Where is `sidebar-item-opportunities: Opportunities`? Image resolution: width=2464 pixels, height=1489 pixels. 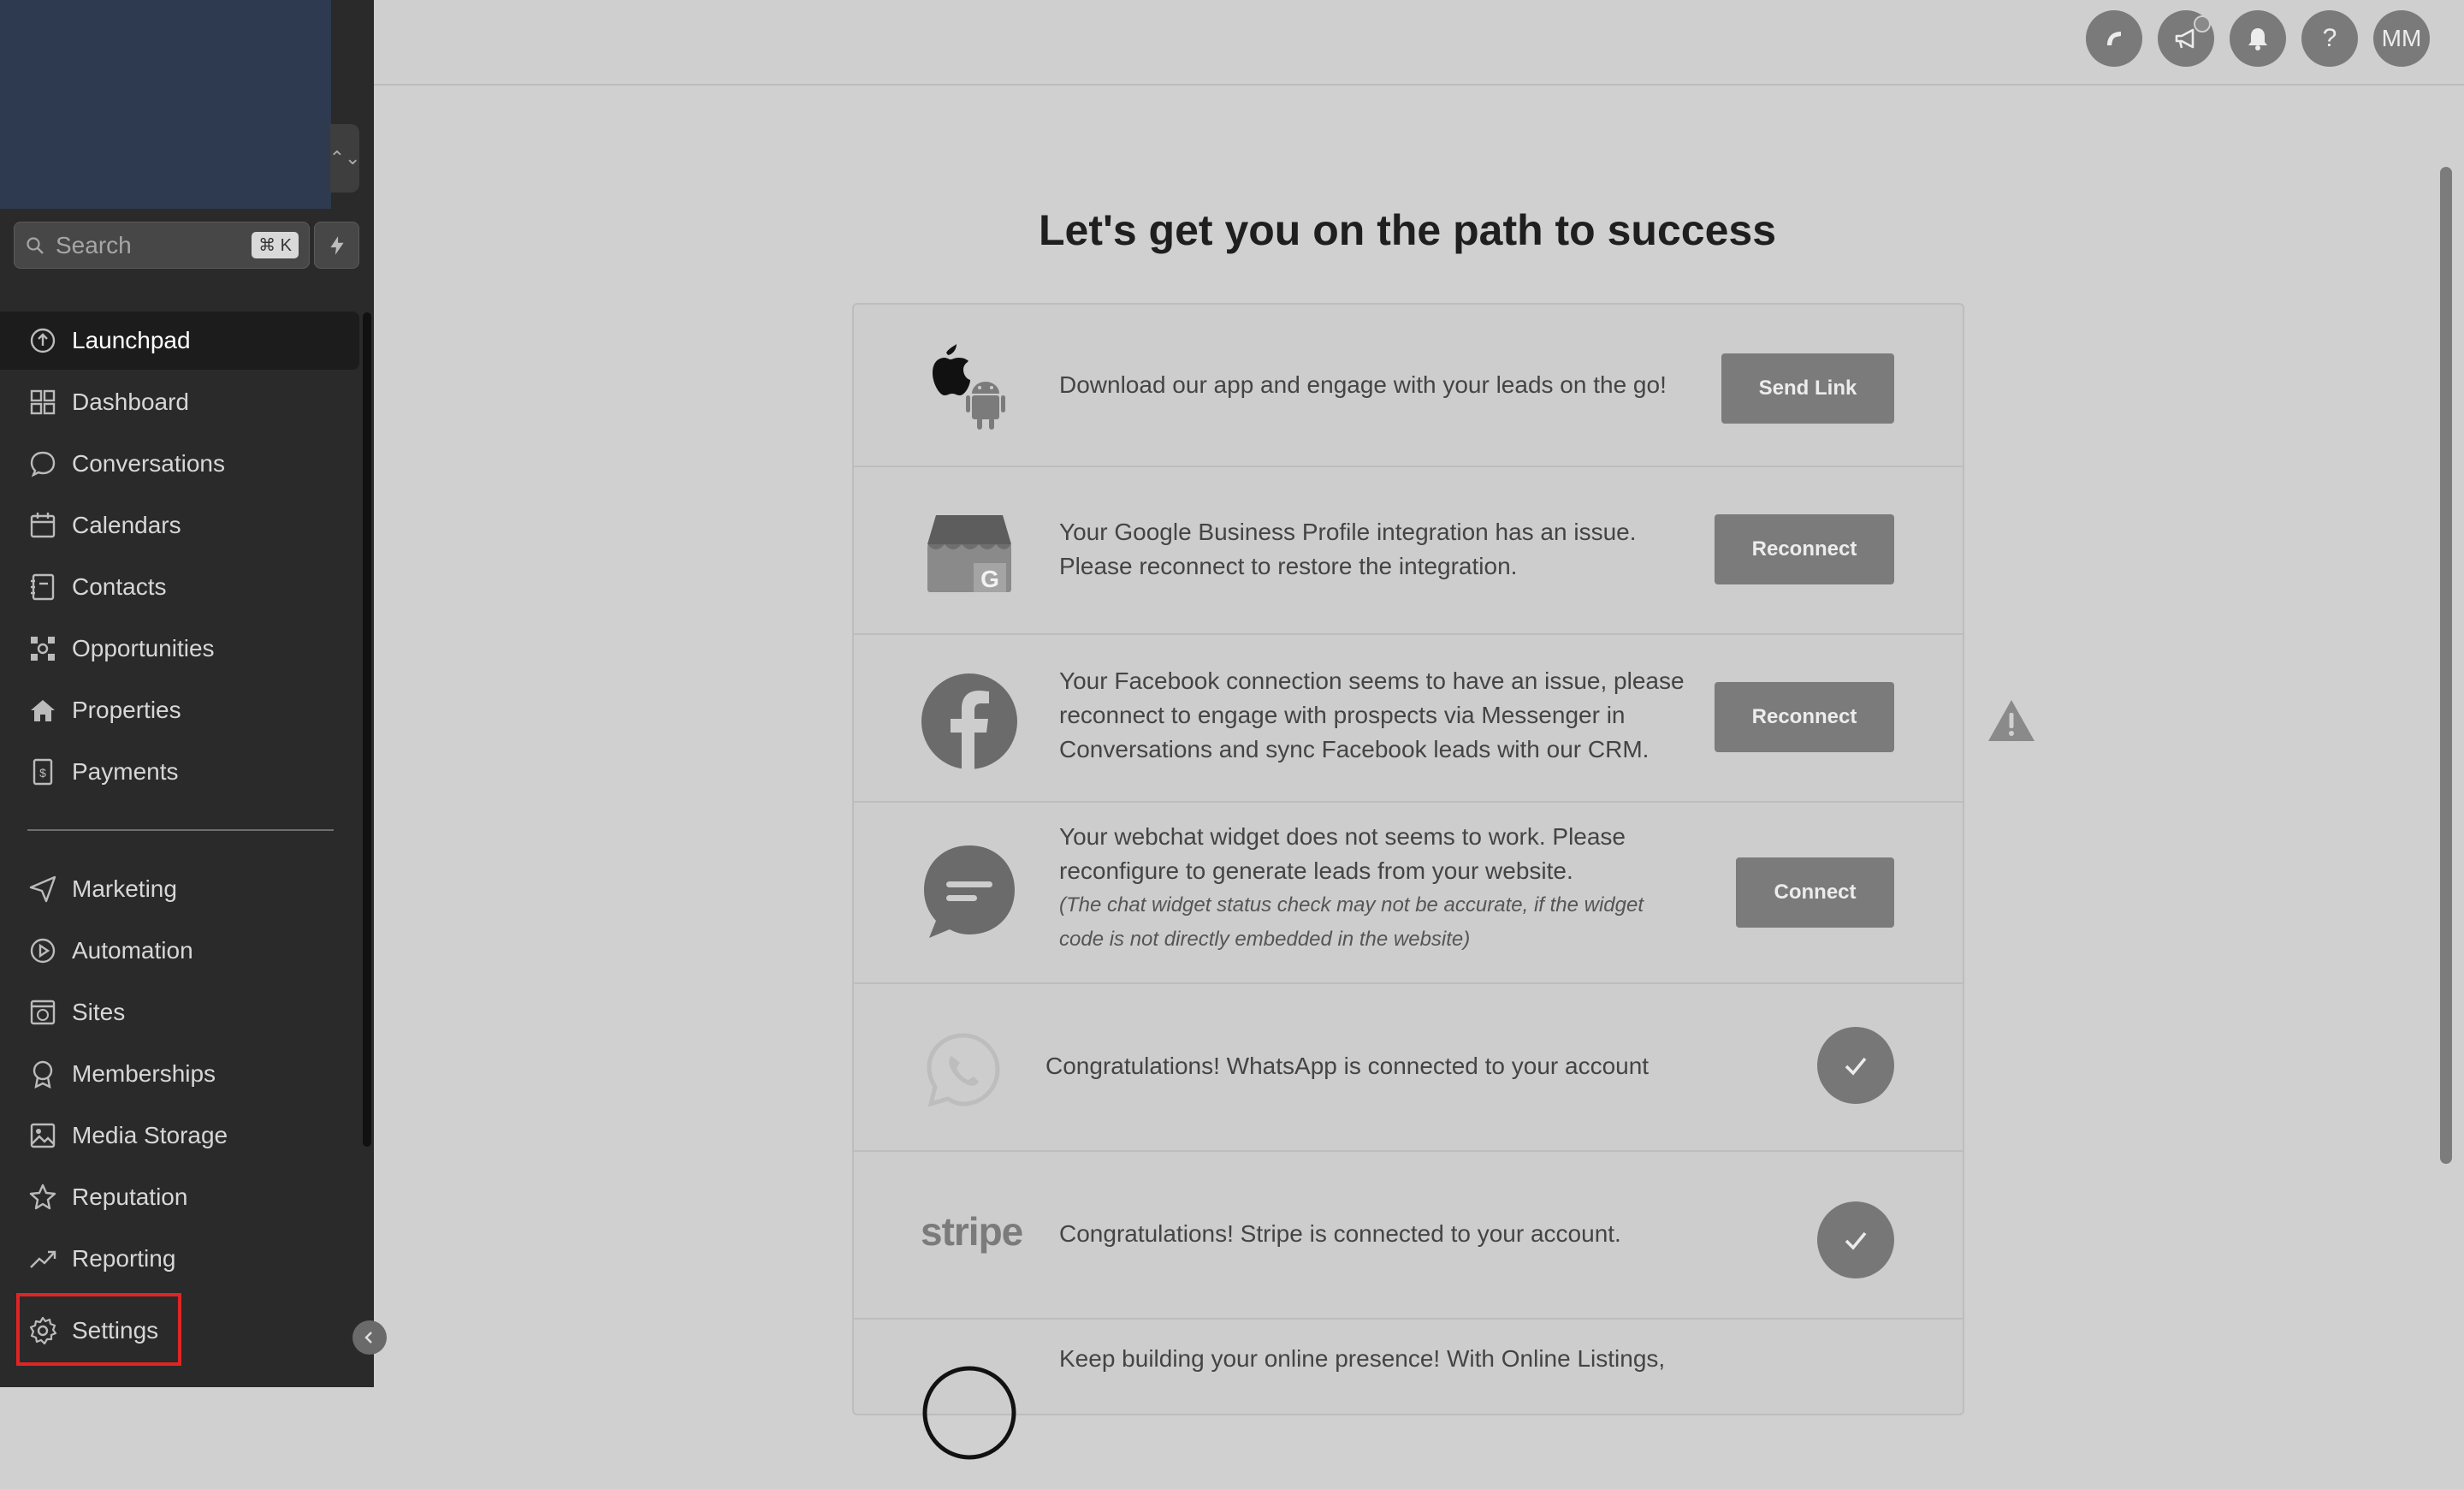 sidebar-item-opportunities: Opportunities is located at coordinates (179, 649).